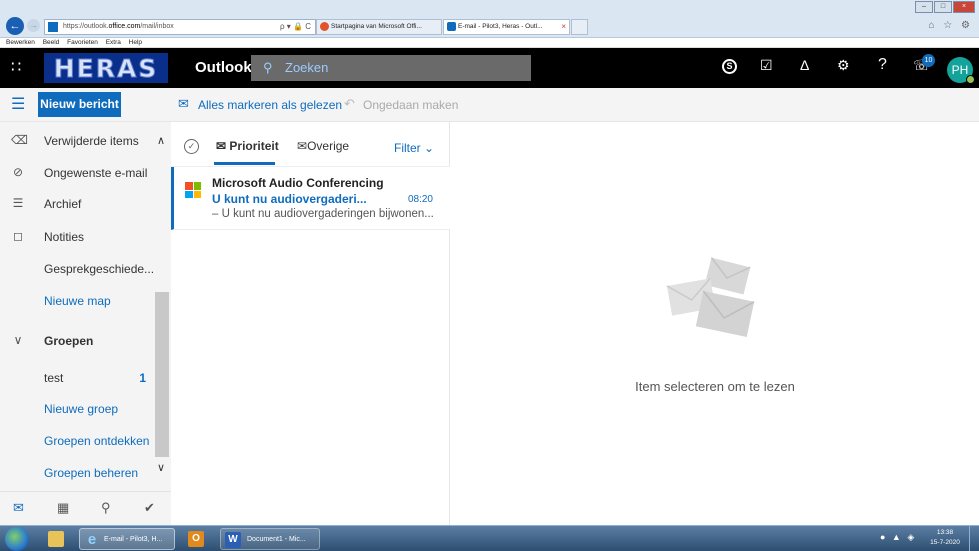 This screenshot has width=979, height=551. I want to click on folder-icon, so click(56, 539).